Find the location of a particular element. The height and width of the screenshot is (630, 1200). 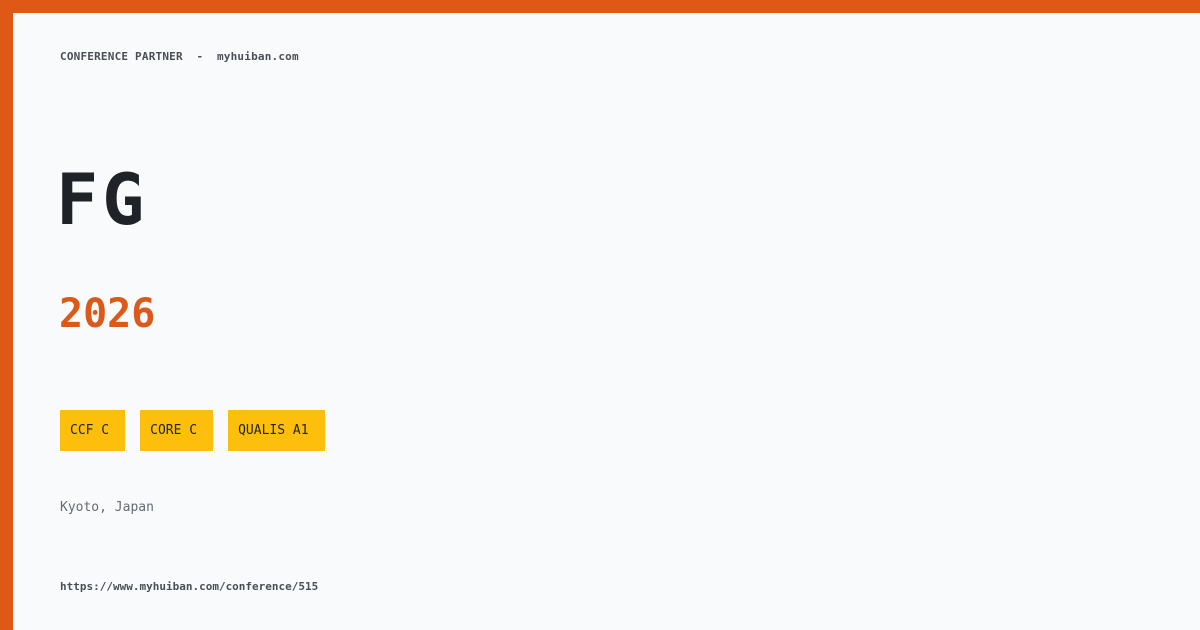

conference-acronym: FG is located at coordinates (102, 200).